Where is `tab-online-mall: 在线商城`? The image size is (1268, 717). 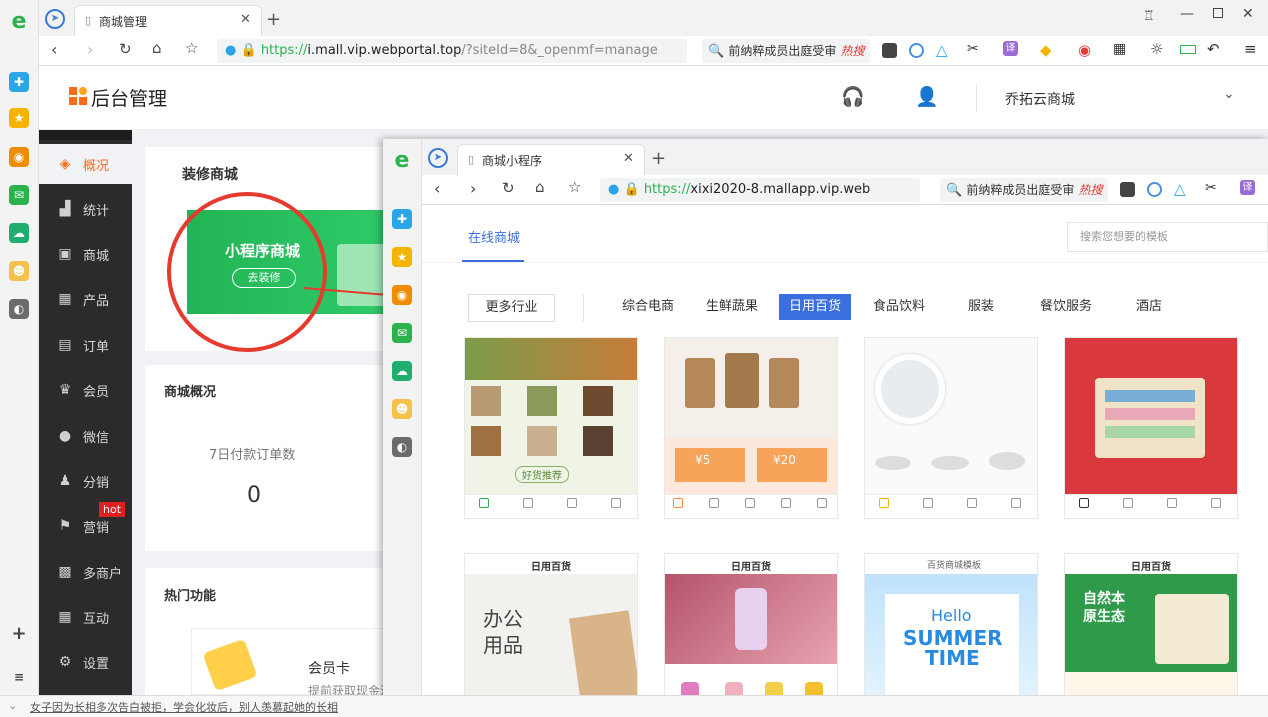 tab-online-mall: 在线商城 is located at coordinates (494, 236).